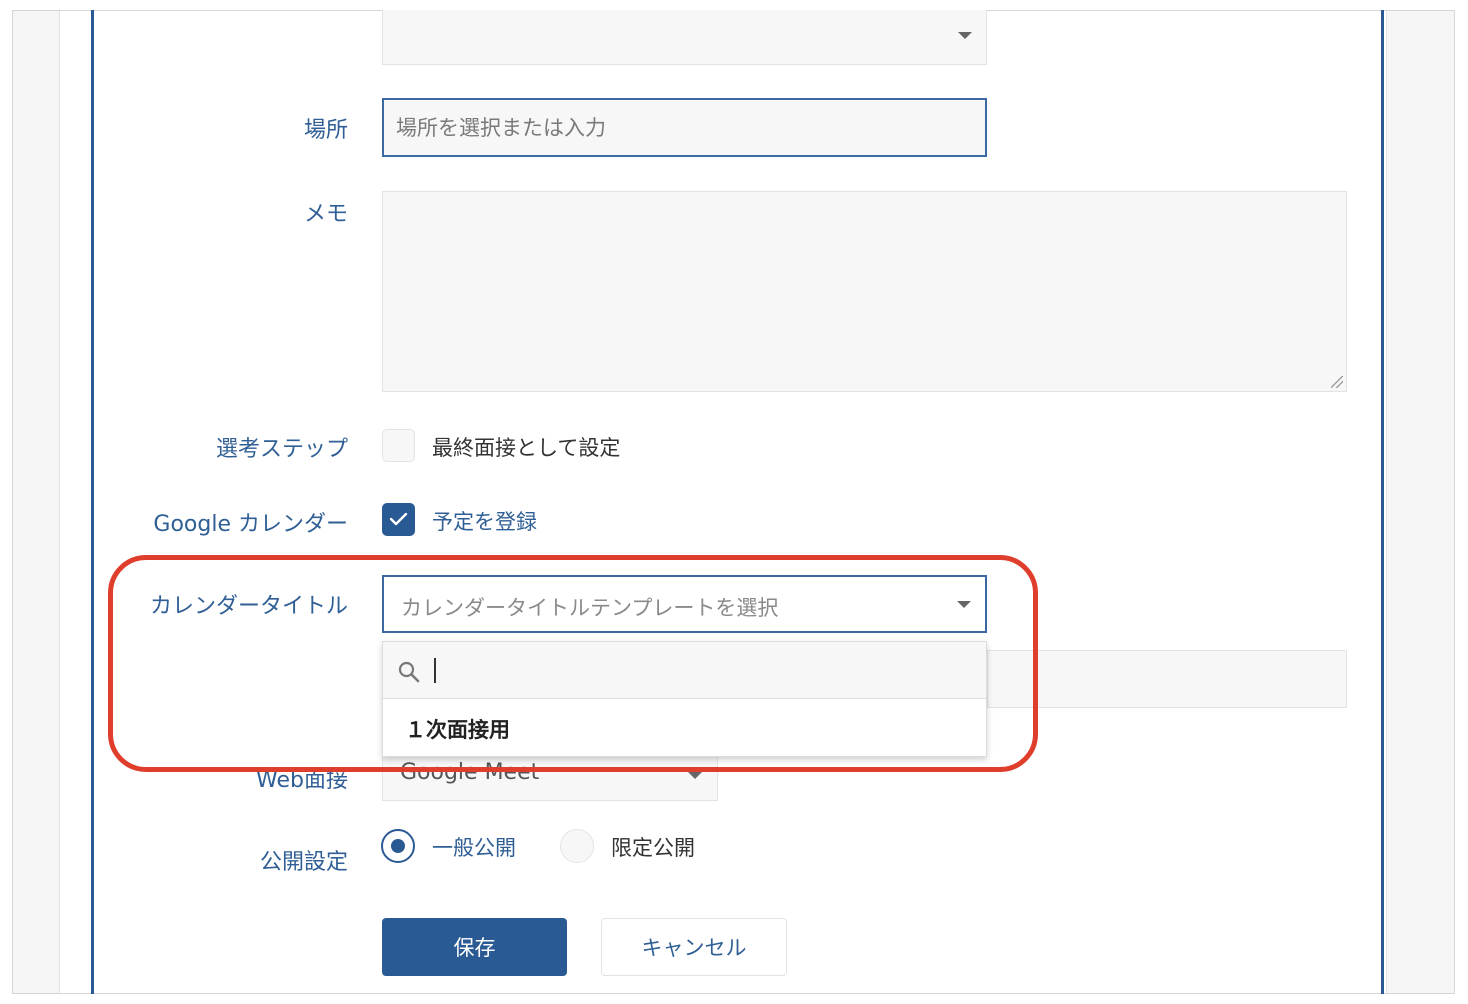 This screenshot has height=1004, width=1468. Describe the element at coordinates (653, 848) in the screenshot. I see `limited-option-label: 限定公開` at that location.